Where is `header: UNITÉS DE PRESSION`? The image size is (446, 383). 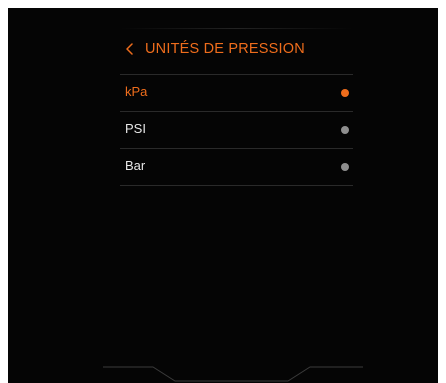 header: UNITÉS DE PRESSION is located at coordinates (215, 49).